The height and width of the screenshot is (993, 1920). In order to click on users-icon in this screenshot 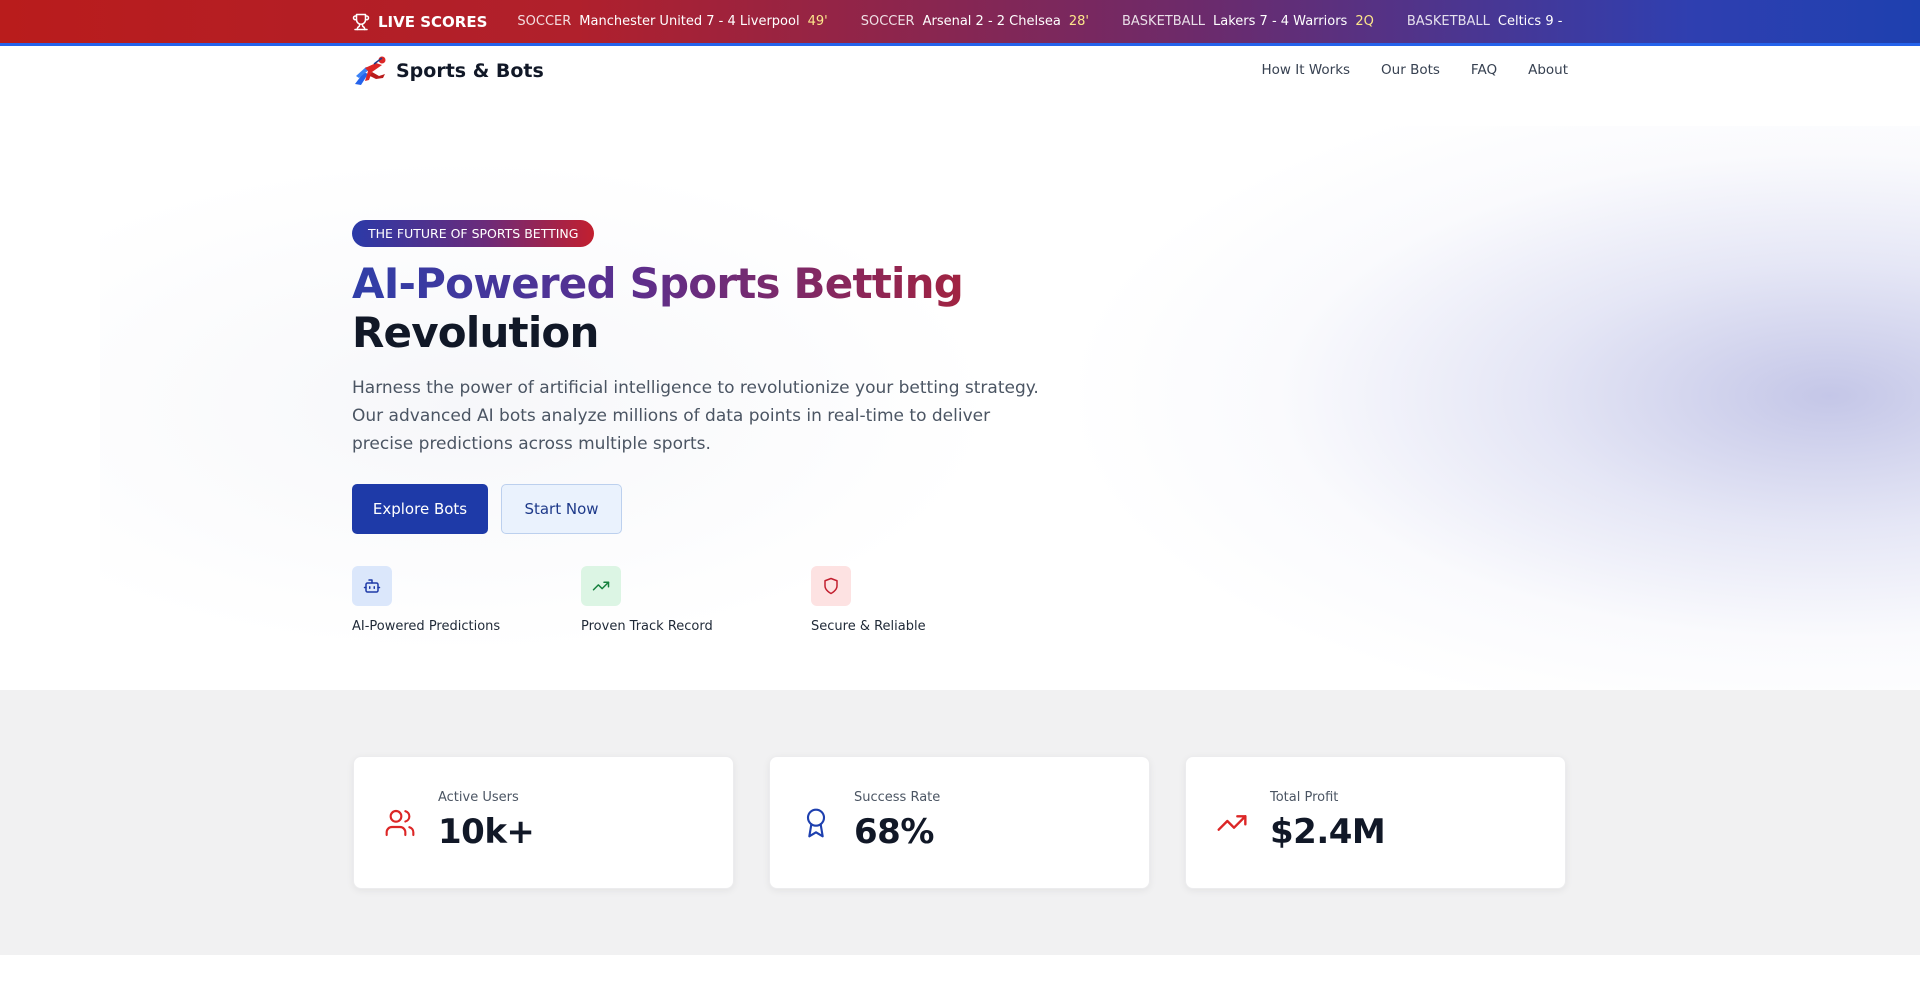, I will do `click(400, 823)`.